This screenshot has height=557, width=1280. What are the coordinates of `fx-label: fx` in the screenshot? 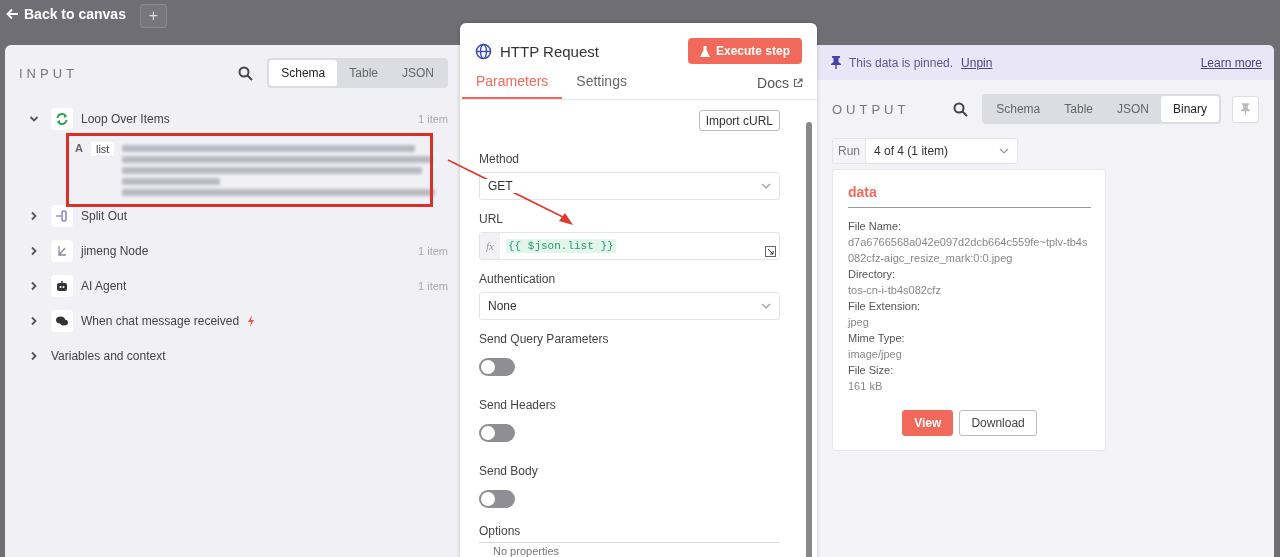 It's located at (490, 246).